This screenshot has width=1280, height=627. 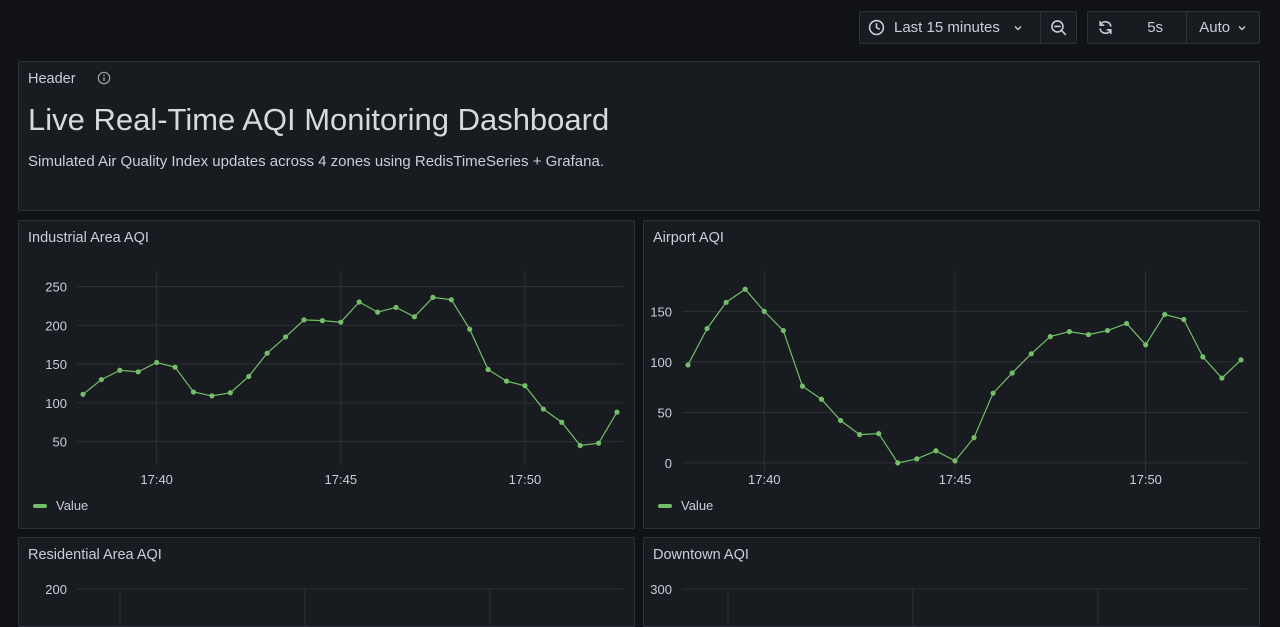 I want to click on y-tick-label: 0, so click(x=668, y=463).